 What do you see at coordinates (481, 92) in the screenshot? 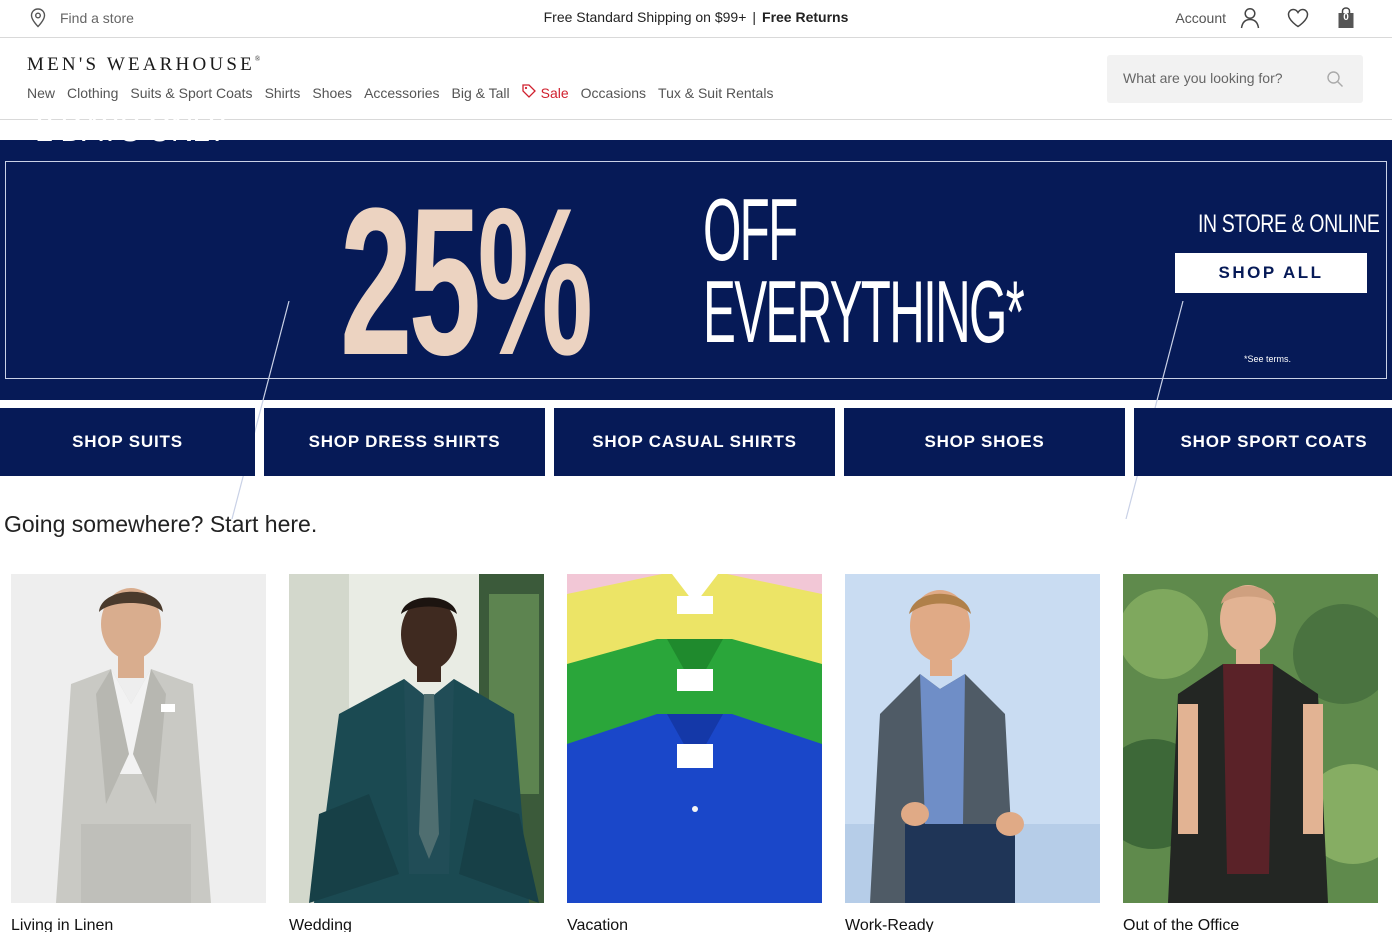
I see `nav-item-big-tall: Big & Tall` at bounding box center [481, 92].